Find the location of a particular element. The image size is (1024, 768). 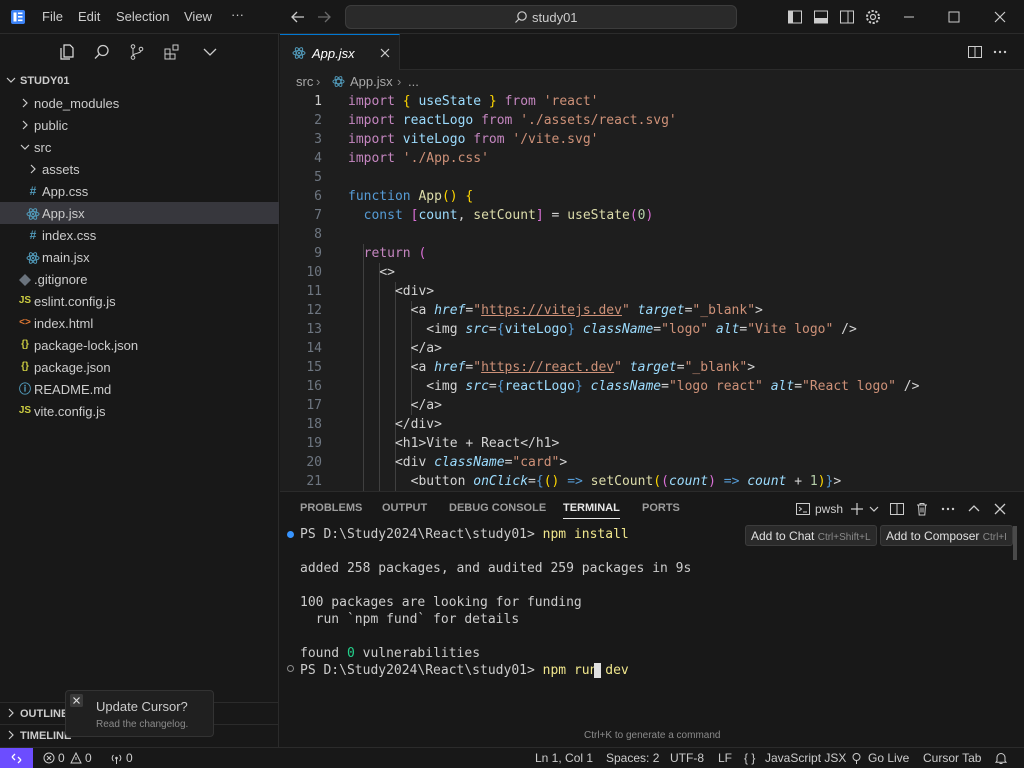

menu-edit: Edit is located at coordinates (89, 16).